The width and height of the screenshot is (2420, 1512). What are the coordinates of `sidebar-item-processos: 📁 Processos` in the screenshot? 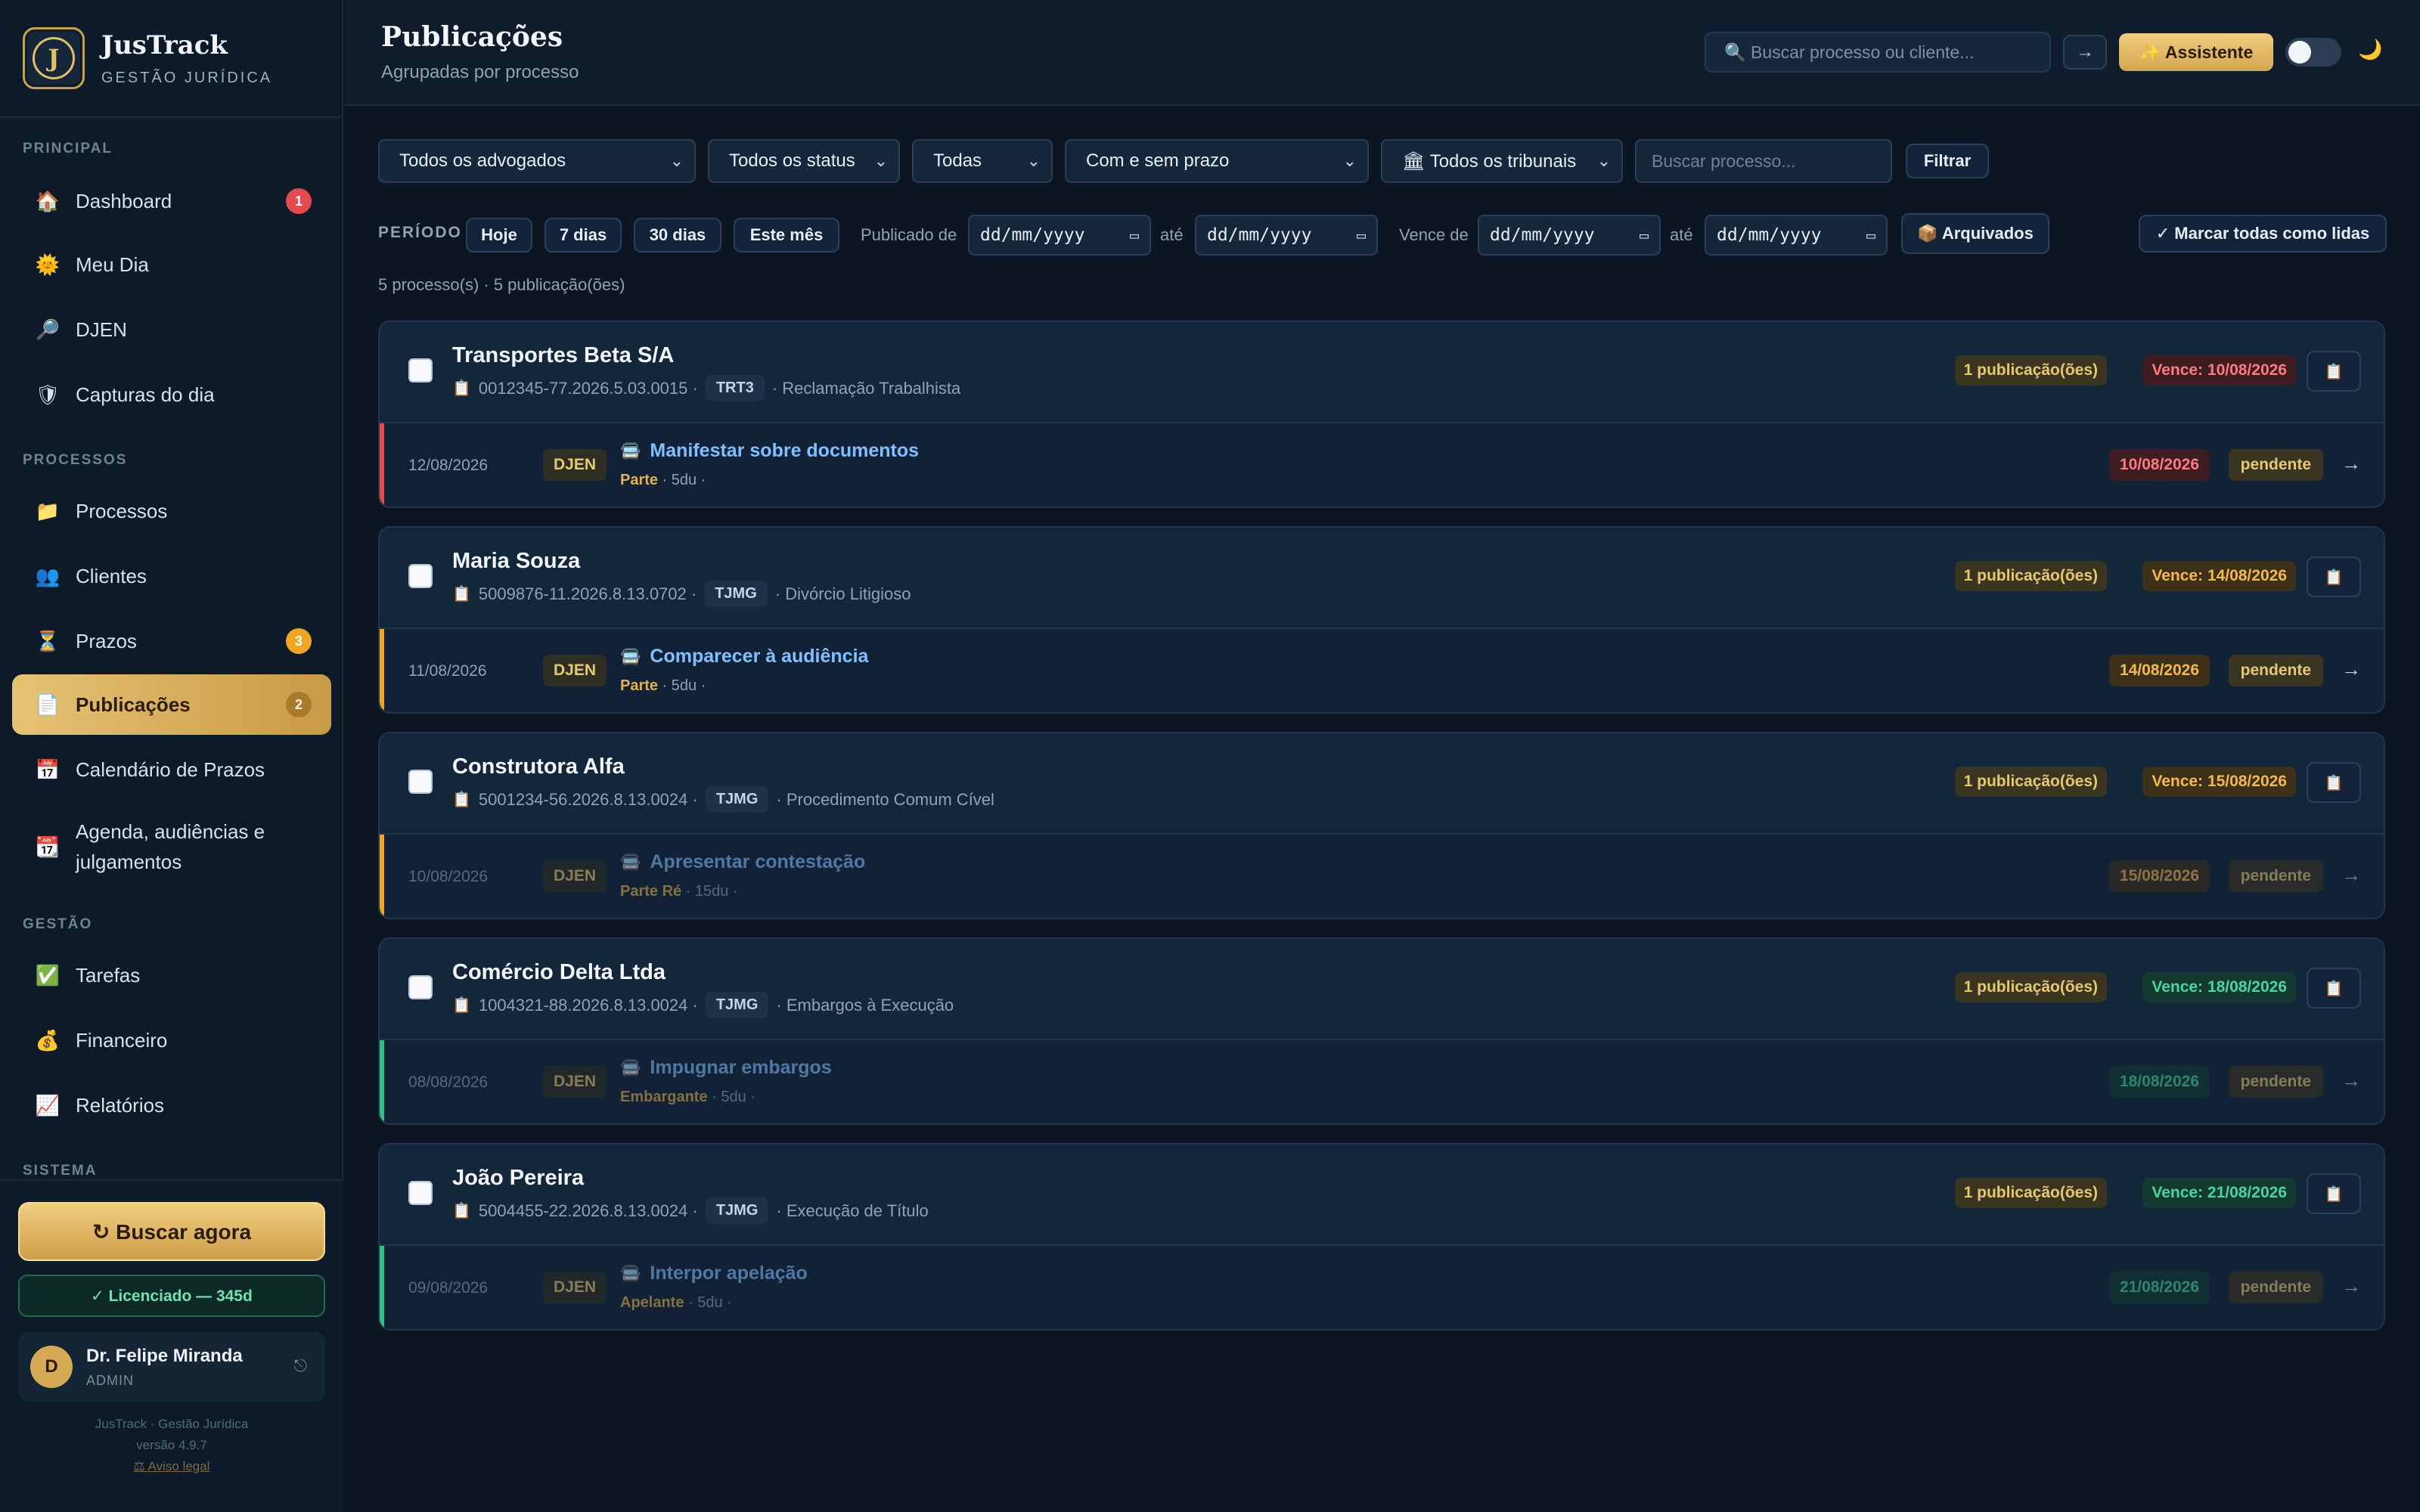 It's located at (171, 511).